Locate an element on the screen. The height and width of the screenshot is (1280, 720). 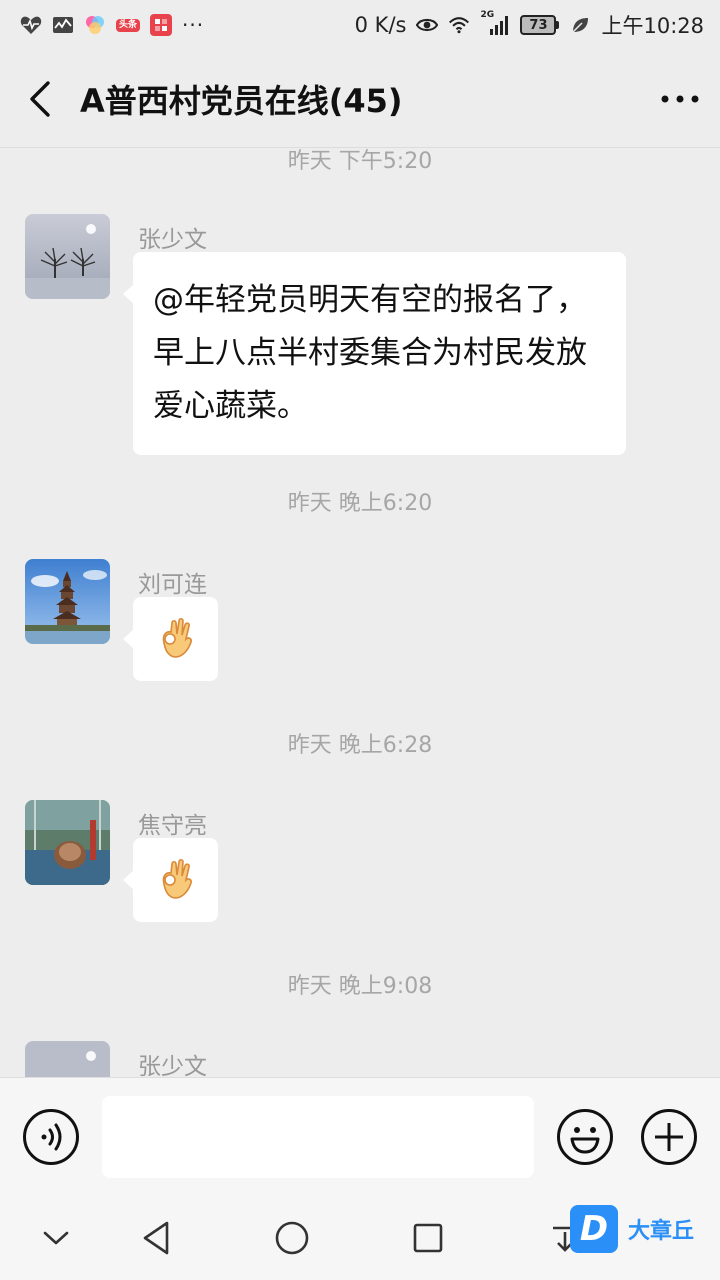
back-button is located at coordinates (40, 99).